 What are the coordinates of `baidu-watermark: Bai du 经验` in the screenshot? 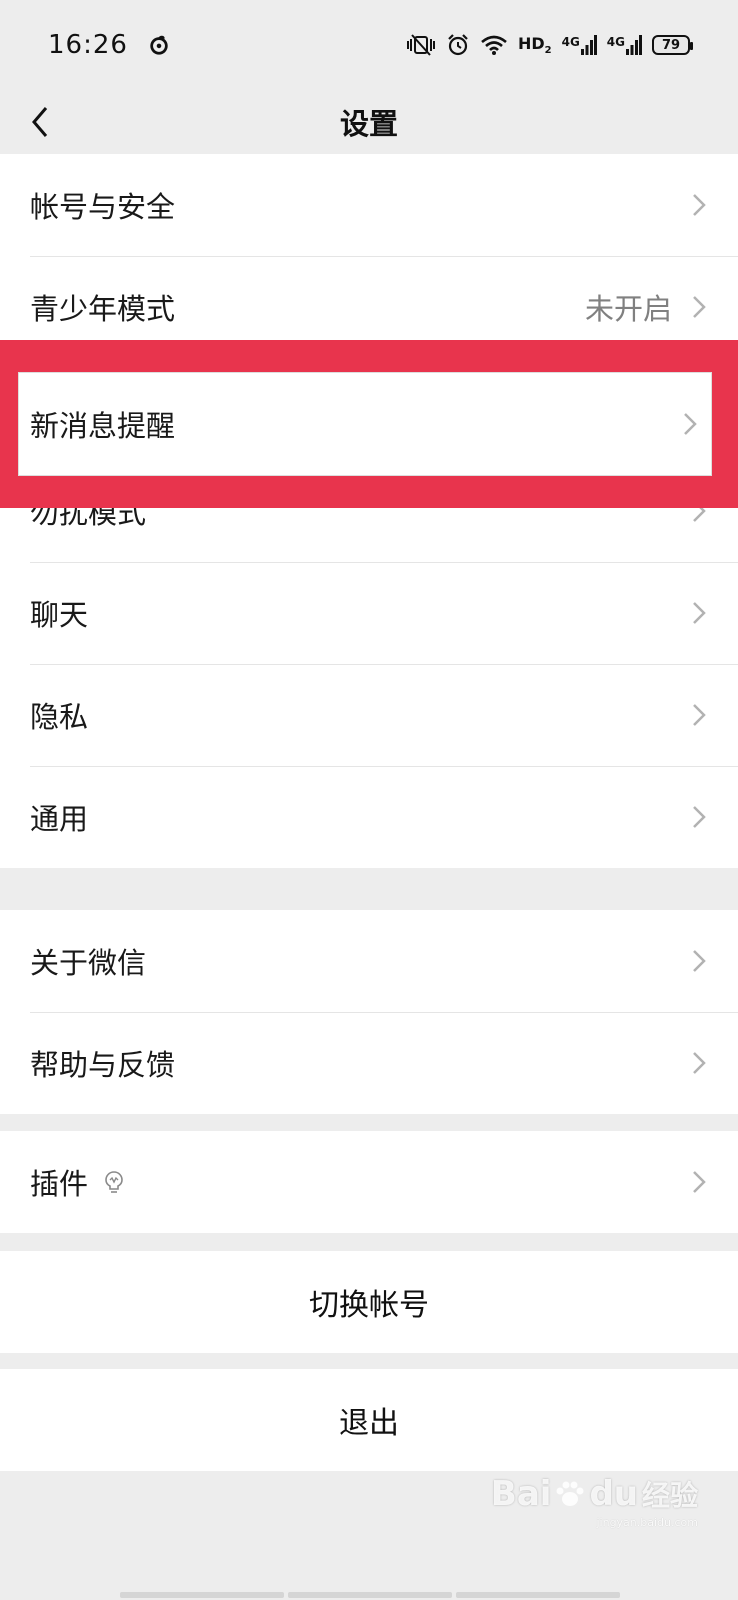 It's located at (594, 1494).